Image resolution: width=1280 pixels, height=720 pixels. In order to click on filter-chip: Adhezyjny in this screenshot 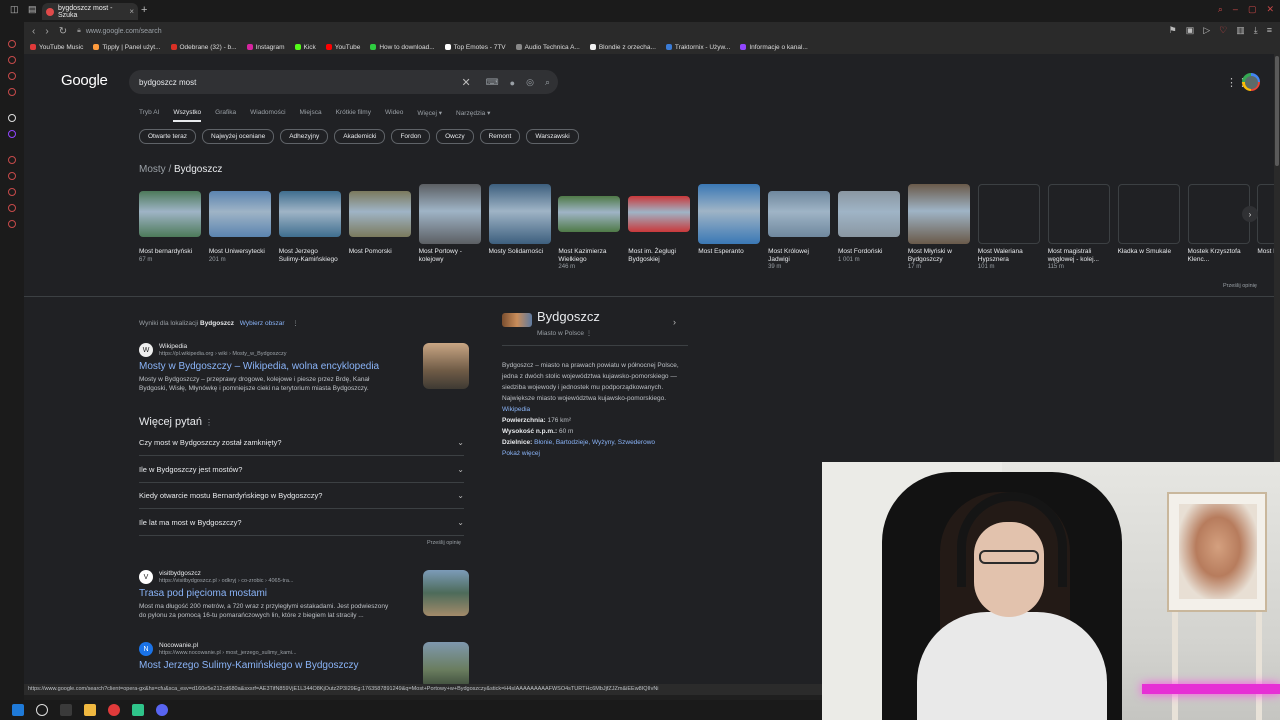, I will do `click(304, 136)`.